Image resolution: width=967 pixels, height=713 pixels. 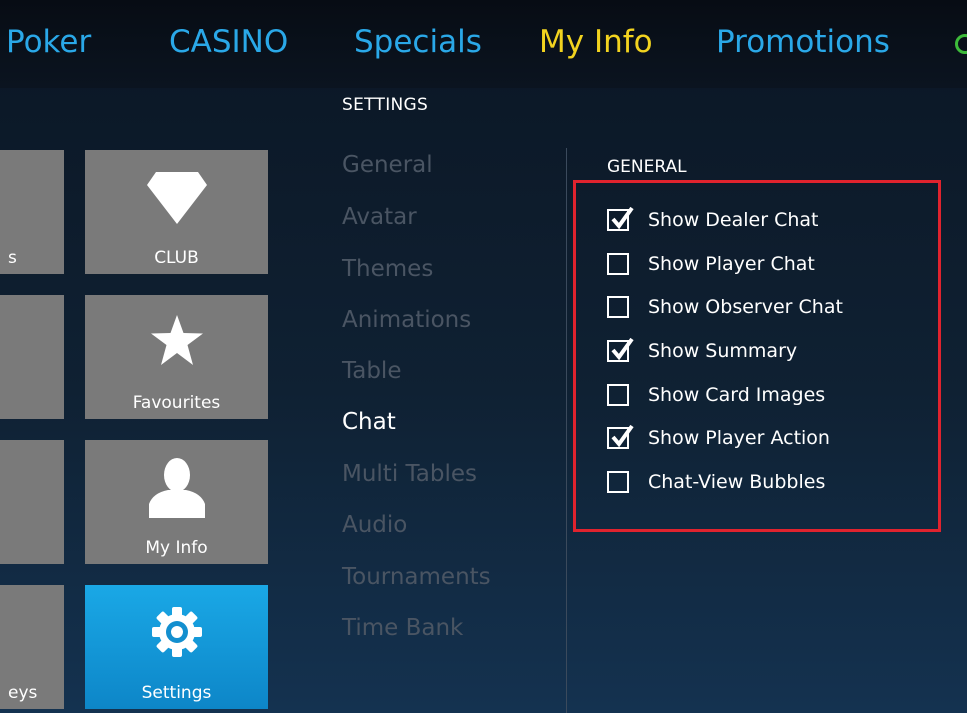 I want to click on menu-item-audio: Audio, so click(x=374, y=525).